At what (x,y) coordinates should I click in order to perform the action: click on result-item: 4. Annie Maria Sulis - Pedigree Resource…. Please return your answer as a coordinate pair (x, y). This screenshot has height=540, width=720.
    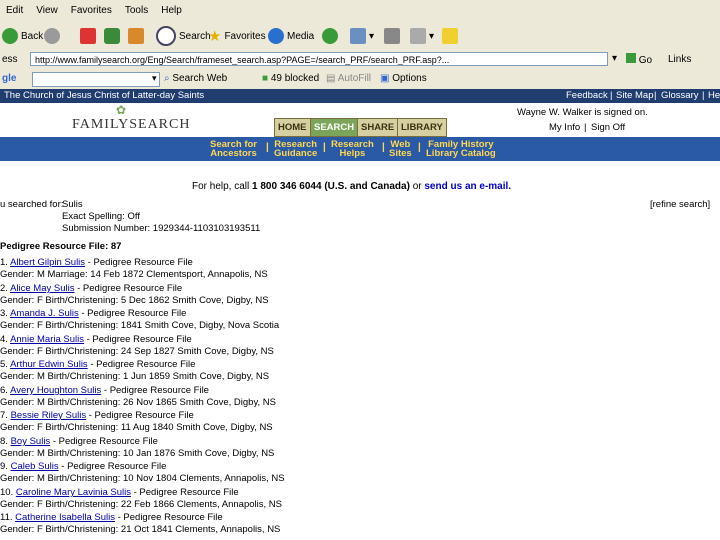
    Looking at the image, I should click on (96, 339).